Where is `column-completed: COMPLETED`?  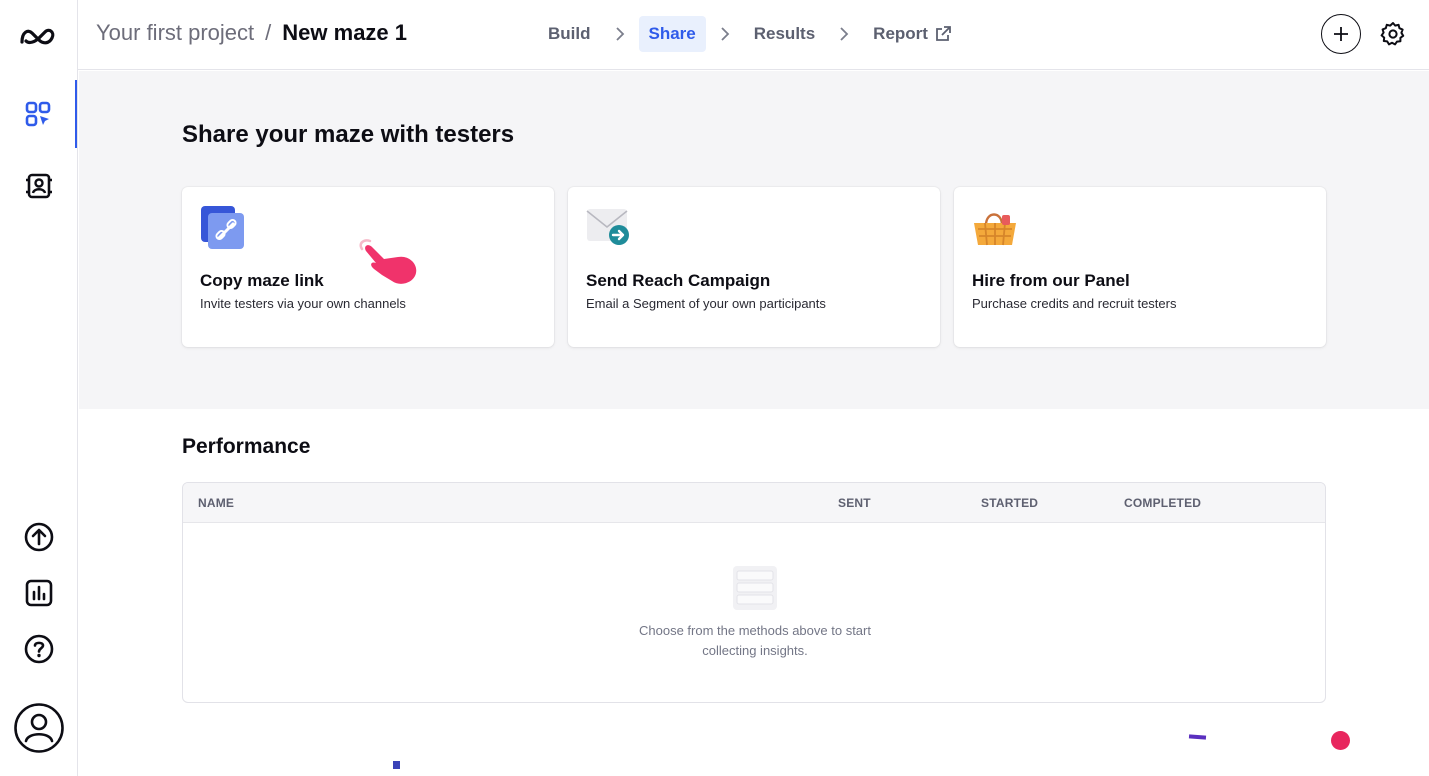
column-completed: COMPLETED is located at coordinates (1162, 503).